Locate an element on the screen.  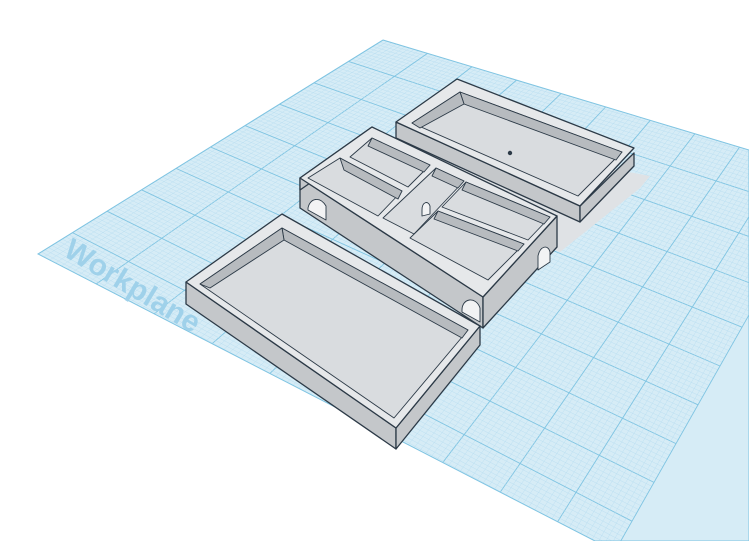
base-tray-hole is located at coordinates (510, 153).